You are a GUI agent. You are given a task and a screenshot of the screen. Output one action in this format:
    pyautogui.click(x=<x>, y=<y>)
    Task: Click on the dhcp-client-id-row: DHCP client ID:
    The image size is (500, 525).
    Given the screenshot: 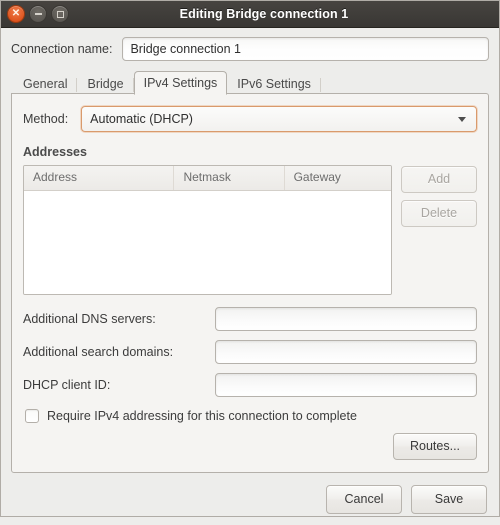 What is the action you would take?
    pyautogui.click(x=250, y=385)
    